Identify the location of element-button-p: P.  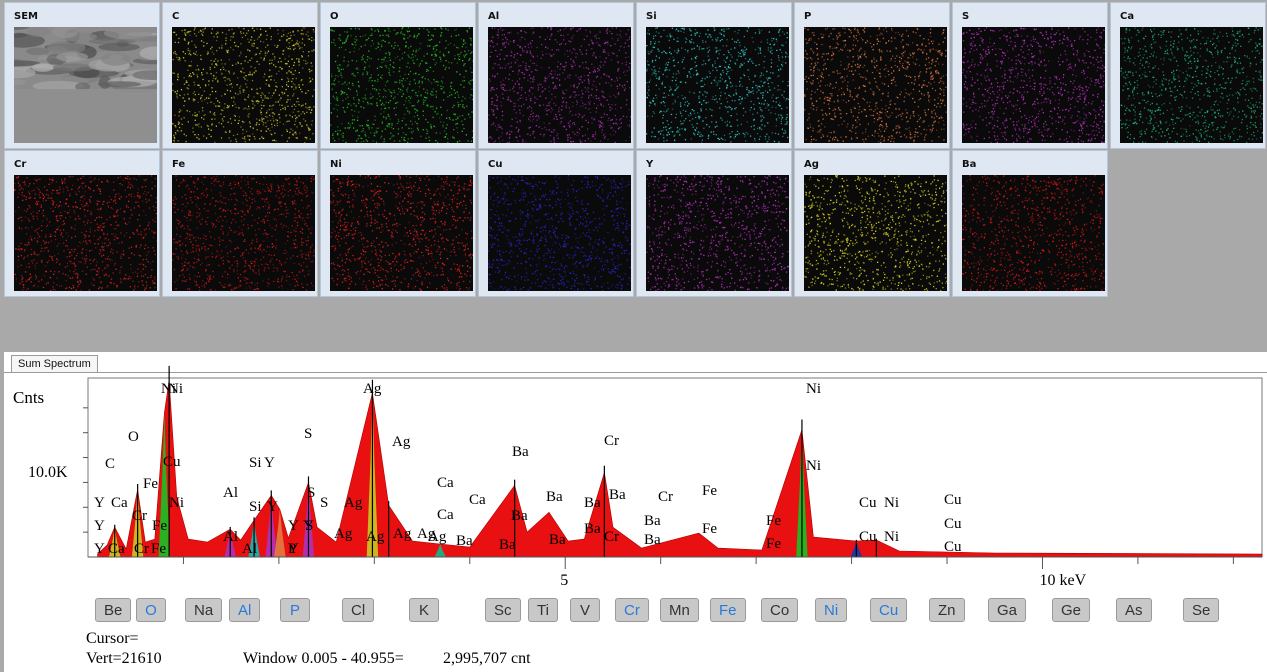
(295, 610).